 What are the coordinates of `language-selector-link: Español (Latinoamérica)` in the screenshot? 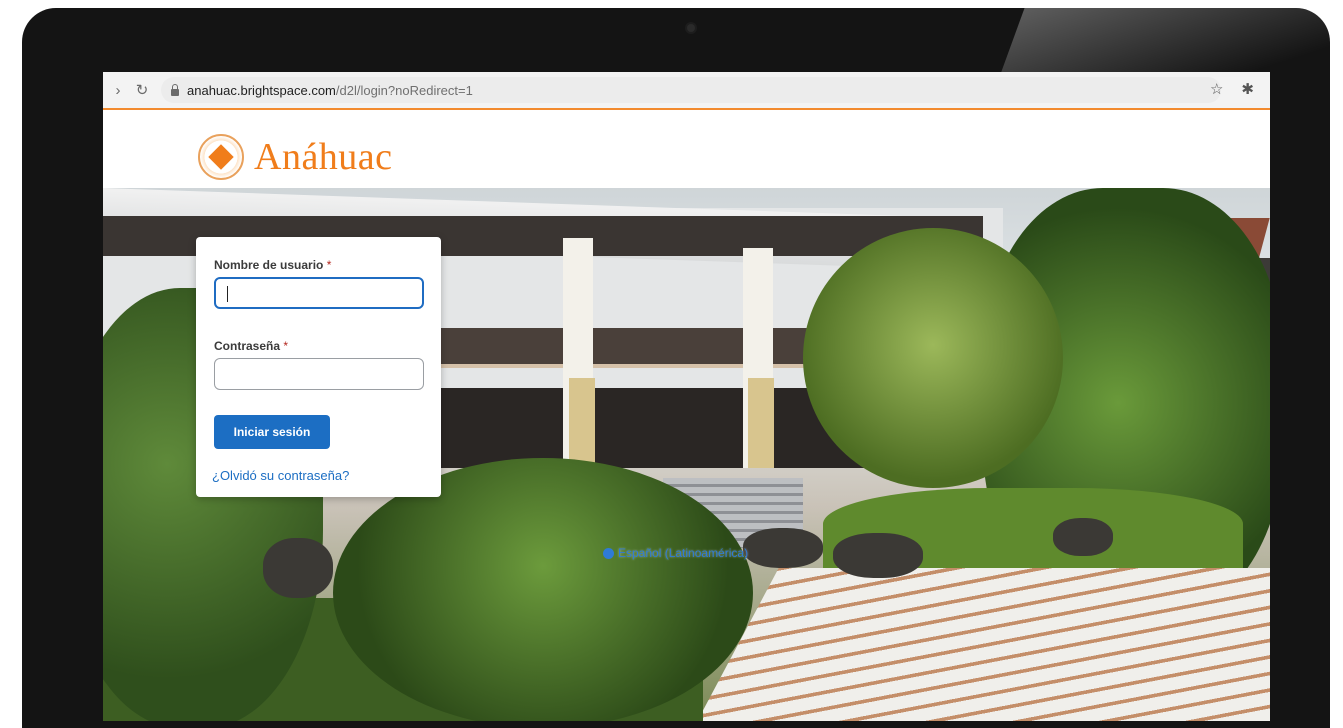 It's located at (675, 553).